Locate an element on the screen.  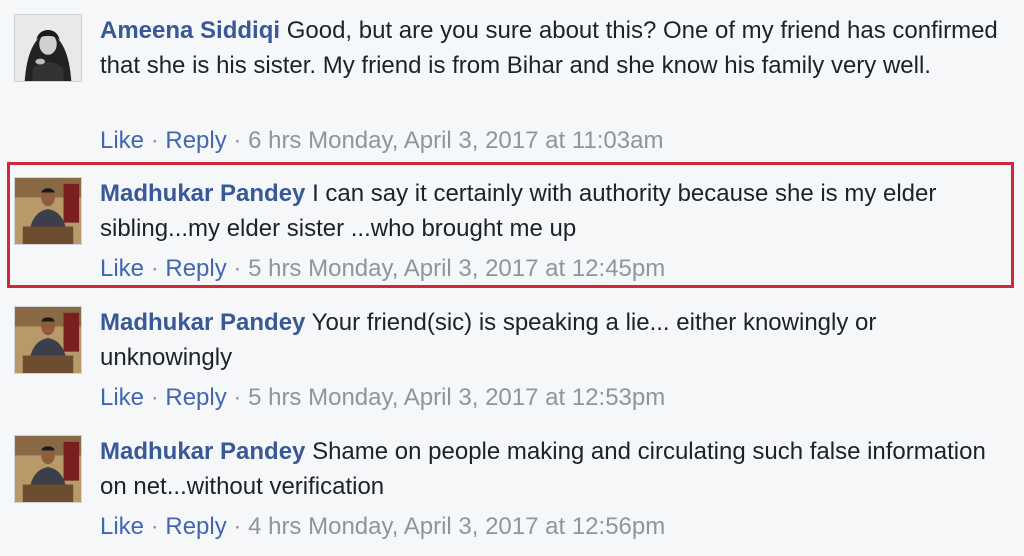
comment-timestamp: Monday, April 3, 2017 at 12:45pm is located at coordinates (487, 268).